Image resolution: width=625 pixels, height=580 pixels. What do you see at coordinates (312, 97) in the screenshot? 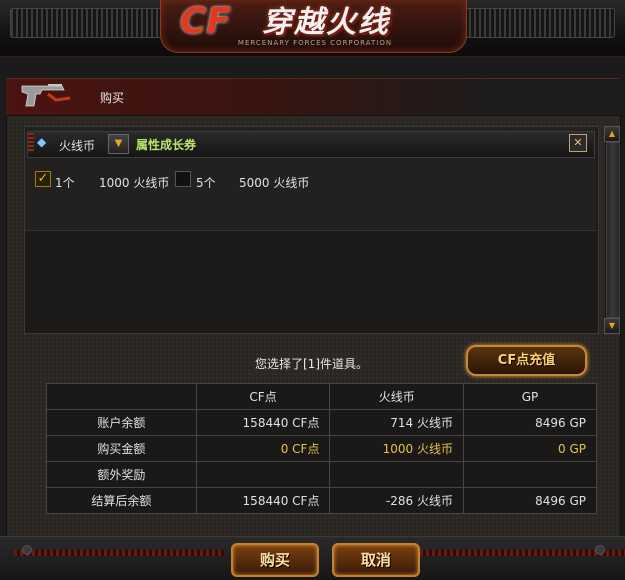
I see `window-titlebar` at bounding box center [312, 97].